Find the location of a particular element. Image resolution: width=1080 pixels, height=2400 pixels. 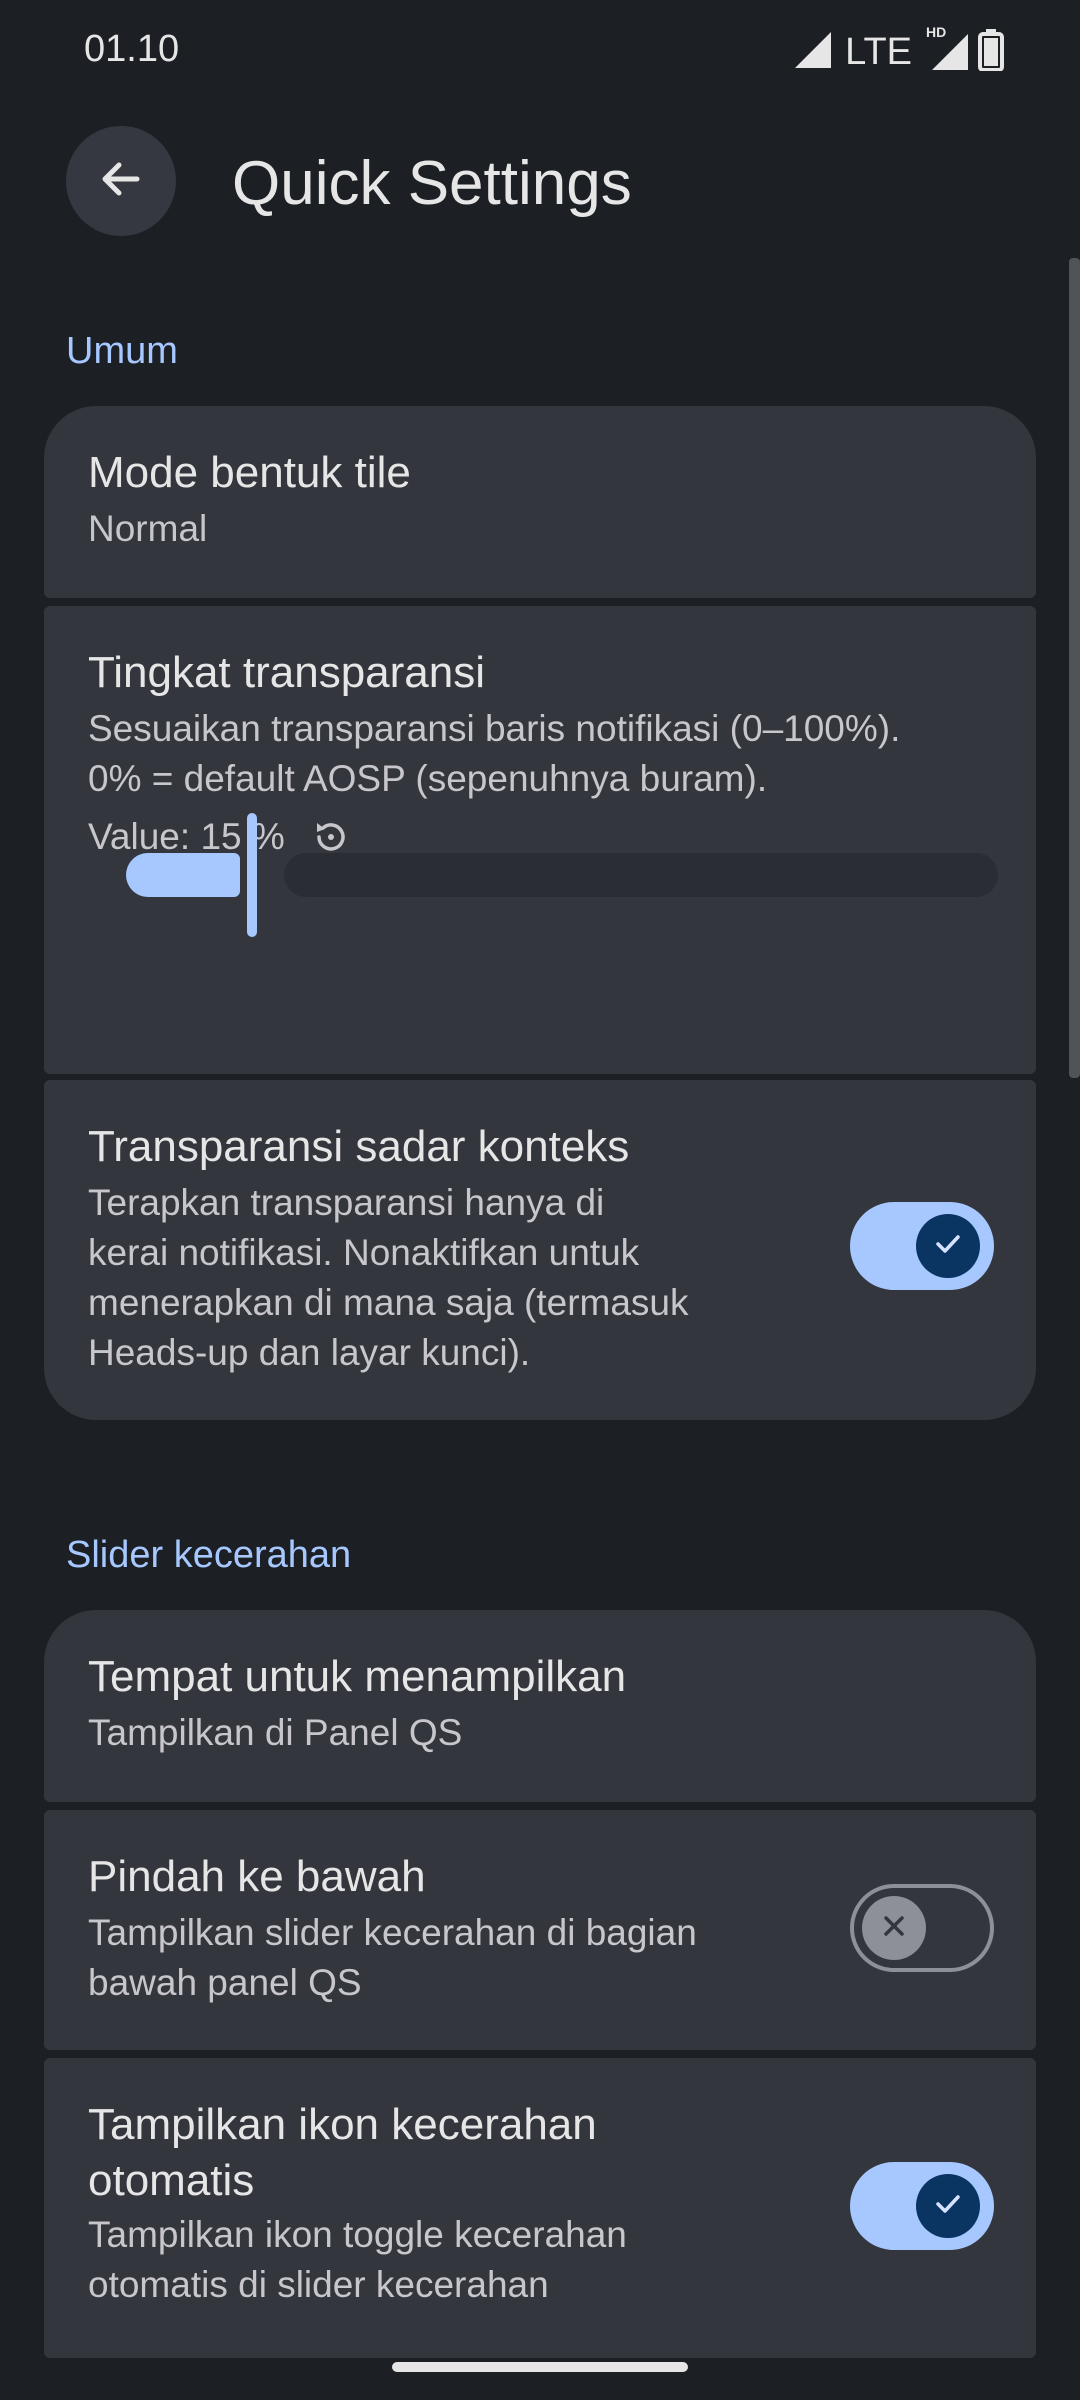

status-icons: LTE HD is located at coordinates (899, 50).